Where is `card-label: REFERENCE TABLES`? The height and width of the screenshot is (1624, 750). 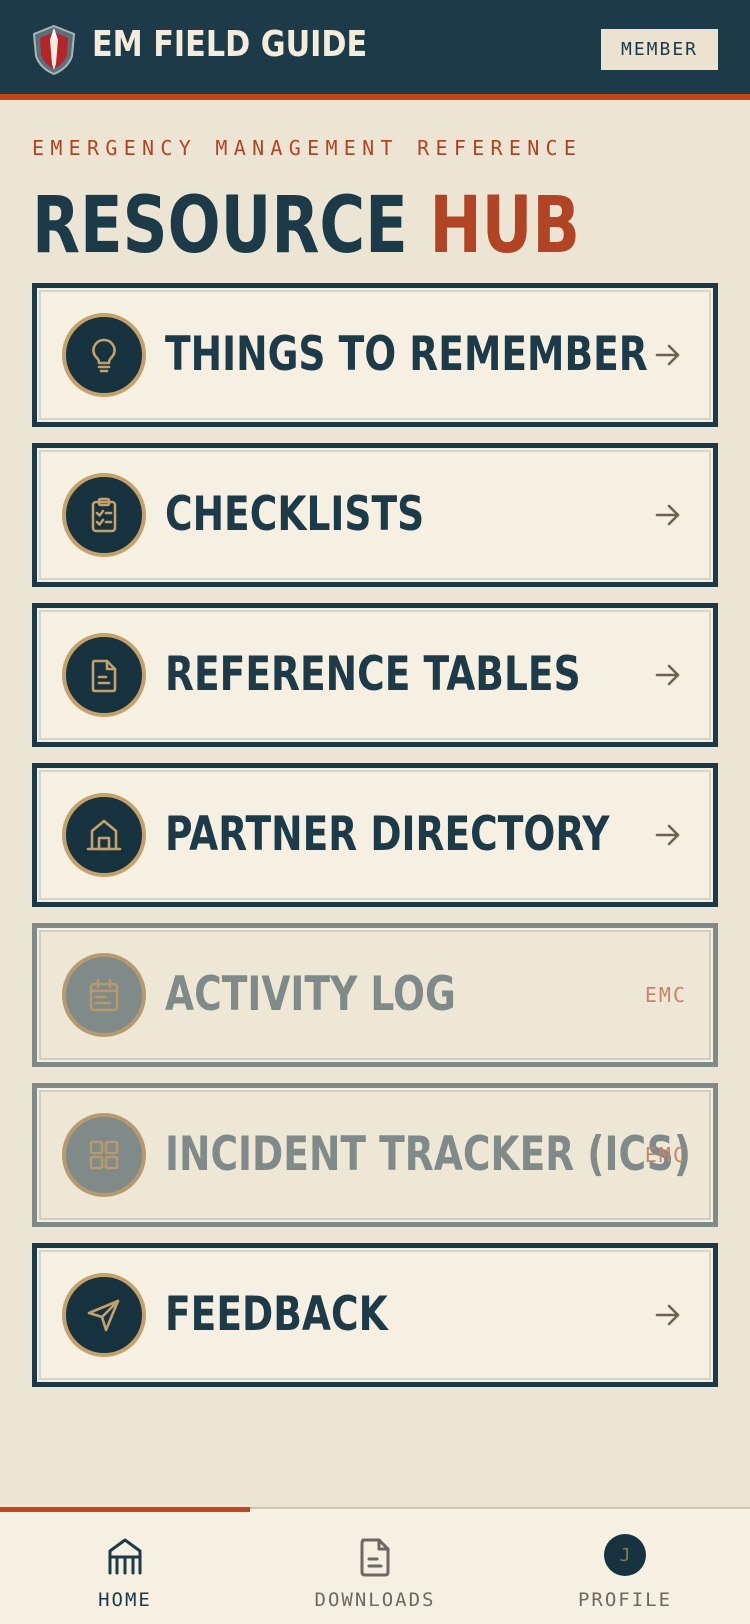
card-label: REFERENCE TABLES is located at coordinates (373, 674).